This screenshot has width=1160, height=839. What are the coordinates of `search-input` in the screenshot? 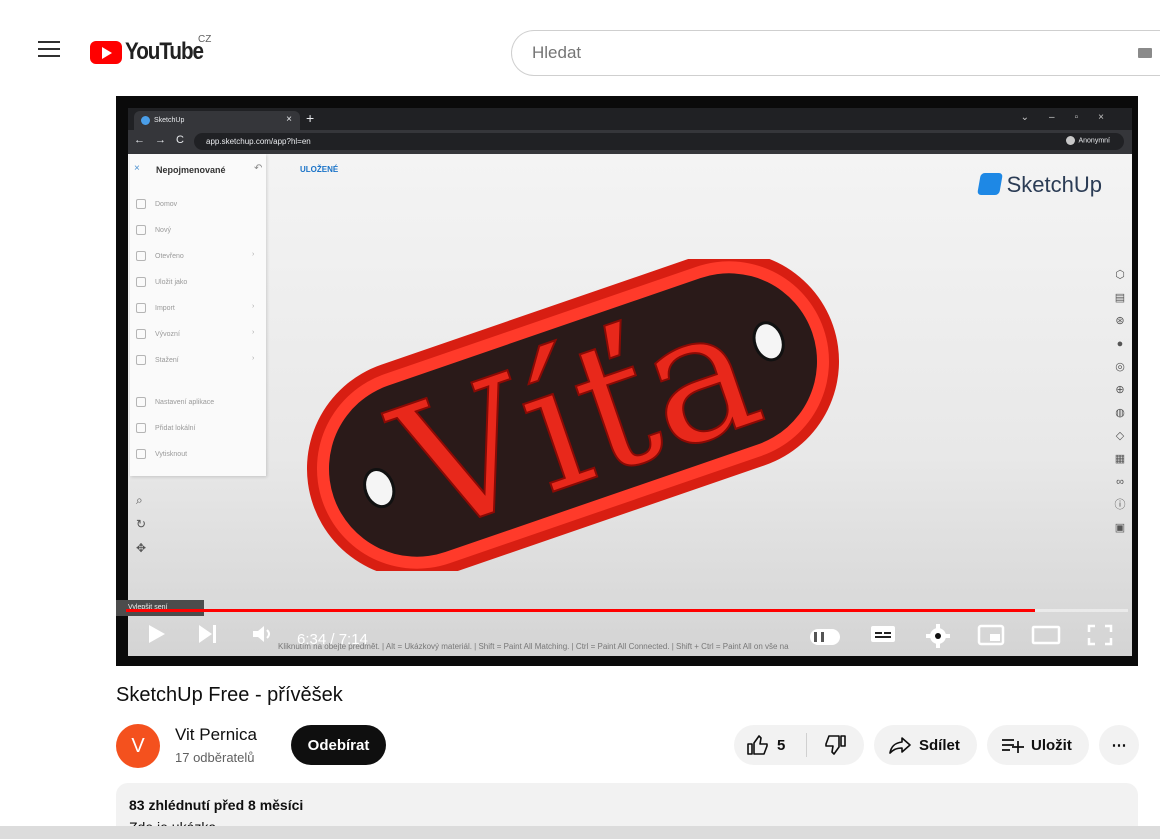 It's located at (732, 53).